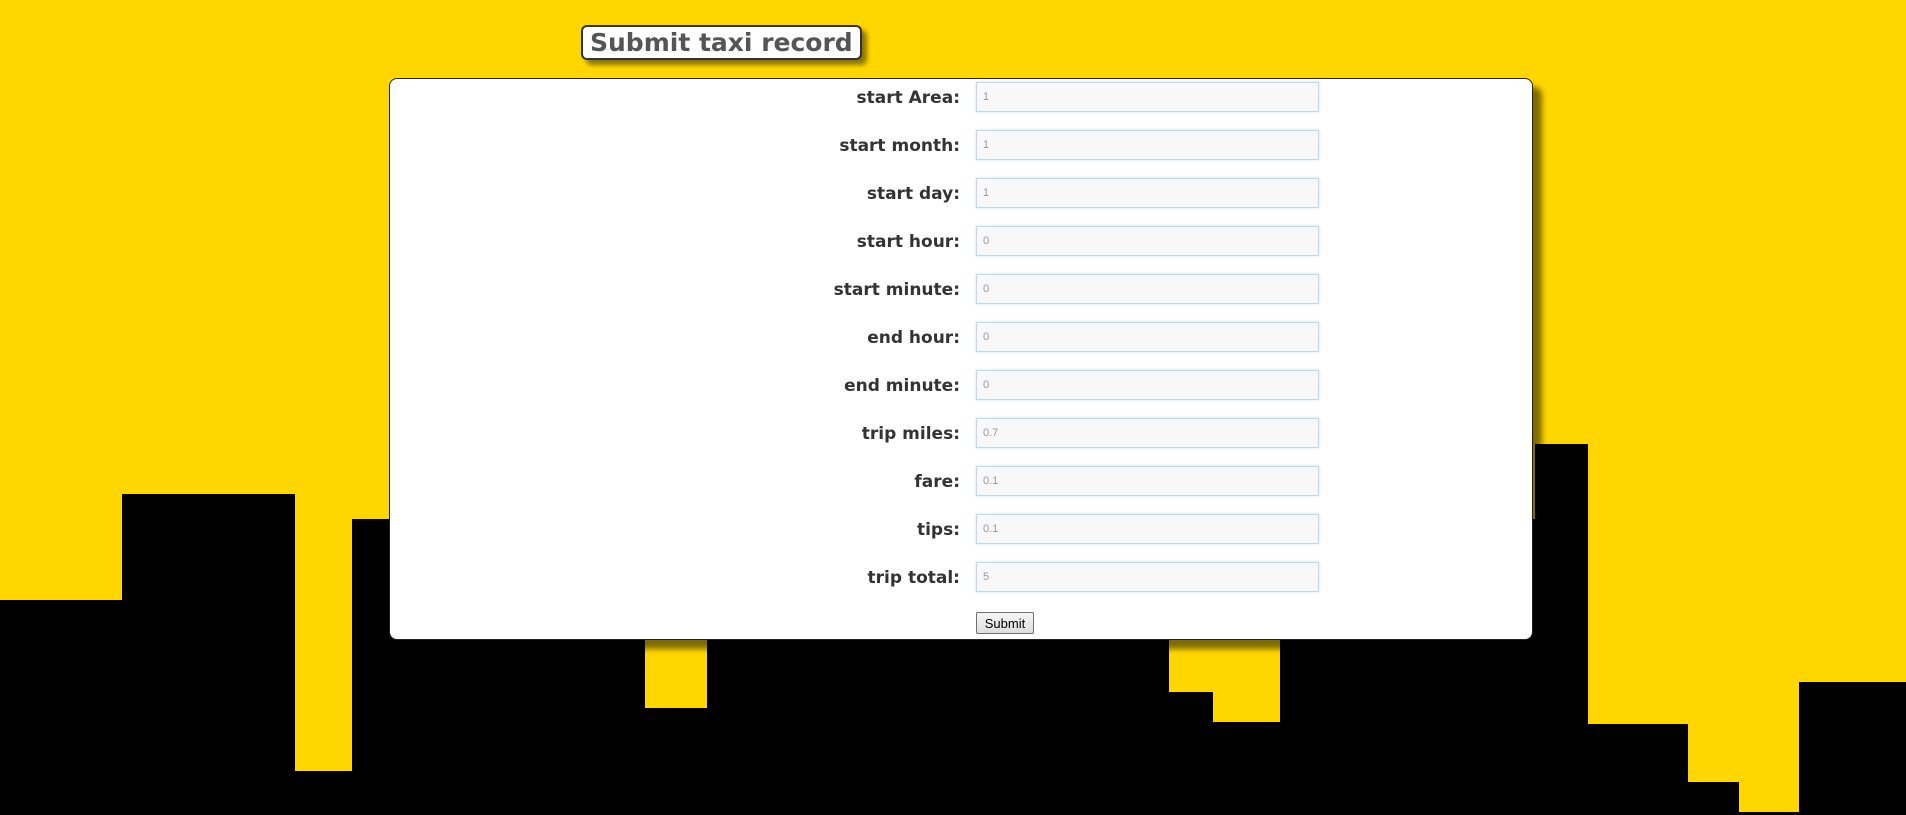 The width and height of the screenshot is (1906, 815). I want to click on fare-input, so click(1147, 481).